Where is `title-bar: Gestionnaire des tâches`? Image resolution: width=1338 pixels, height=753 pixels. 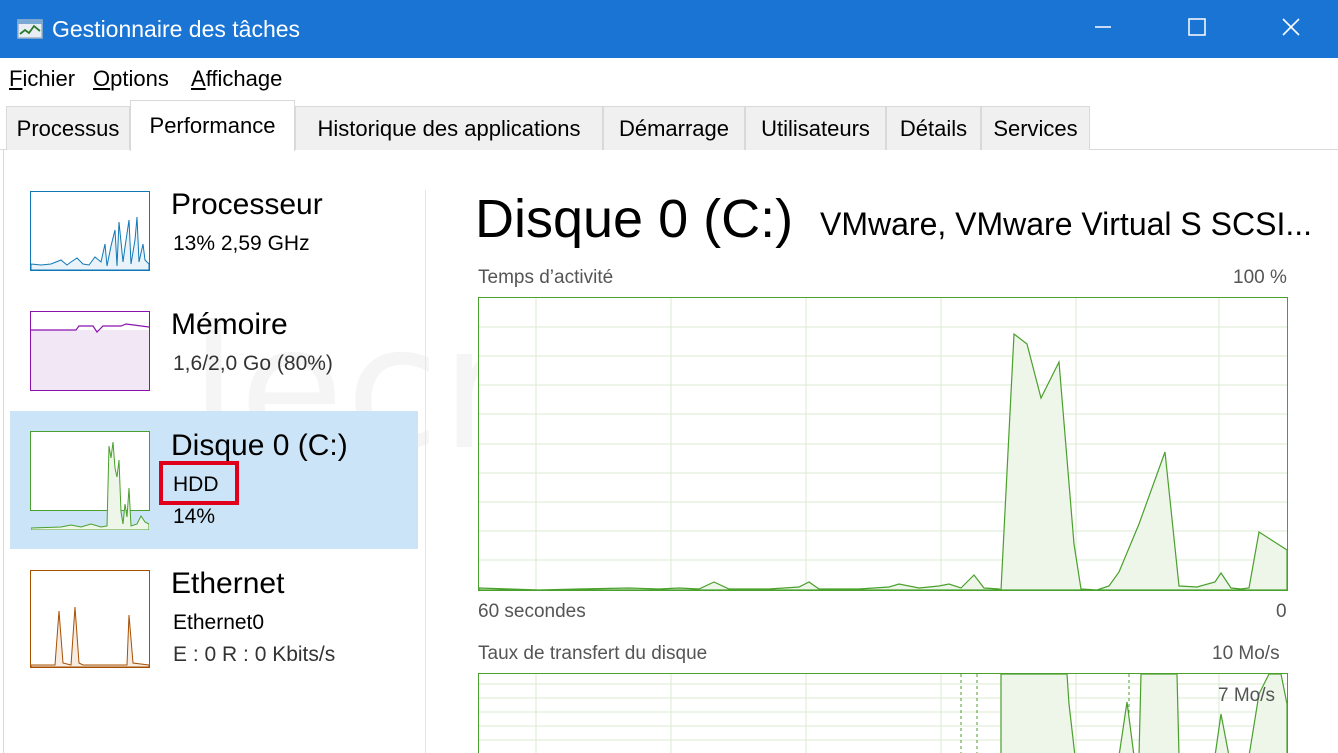 title-bar: Gestionnaire des tâches is located at coordinates (669, 29).